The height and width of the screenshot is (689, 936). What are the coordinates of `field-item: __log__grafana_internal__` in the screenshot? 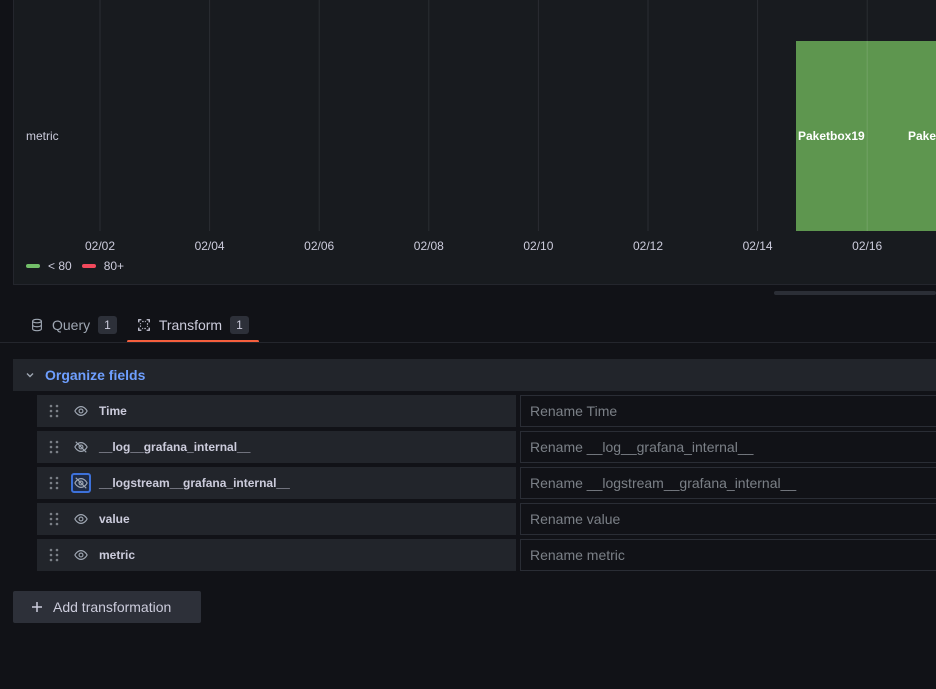 It's located at (276, 447).